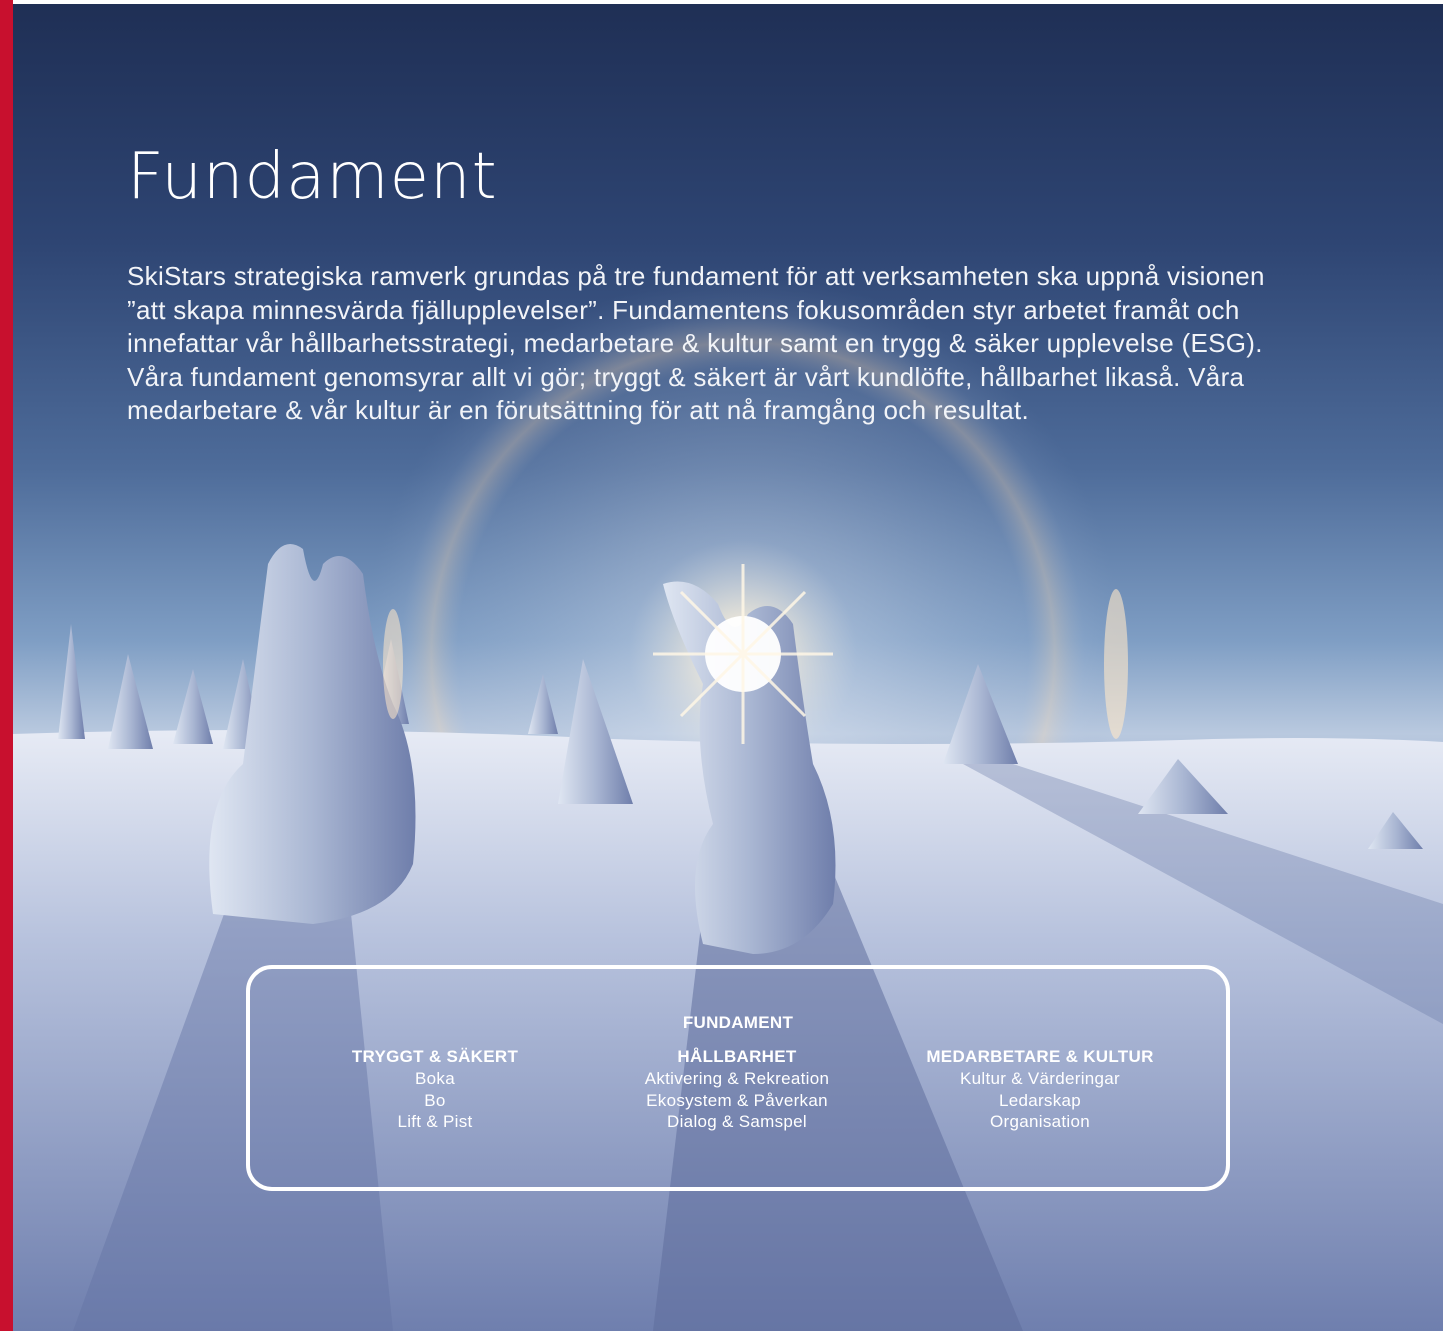 This screenshot has width=1443, height=1331. Describe the element at coordinates (435, 1056) in the screenshot. I see `column-title: TRYGGT & SÄKERT` at that location.